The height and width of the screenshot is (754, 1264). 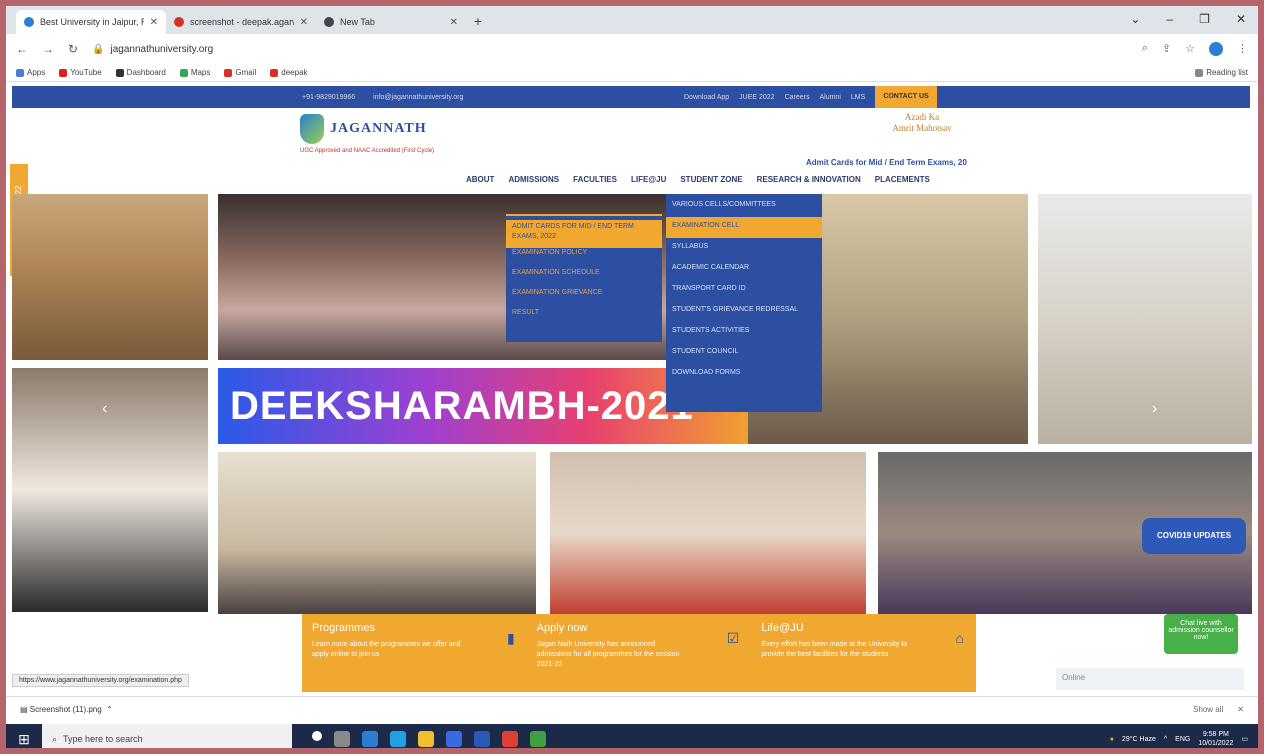 What do you see at coordinates (328, 97) in the screenshot?
I see `phone-link: +91-9829019966` at bounding box center [328, 97].